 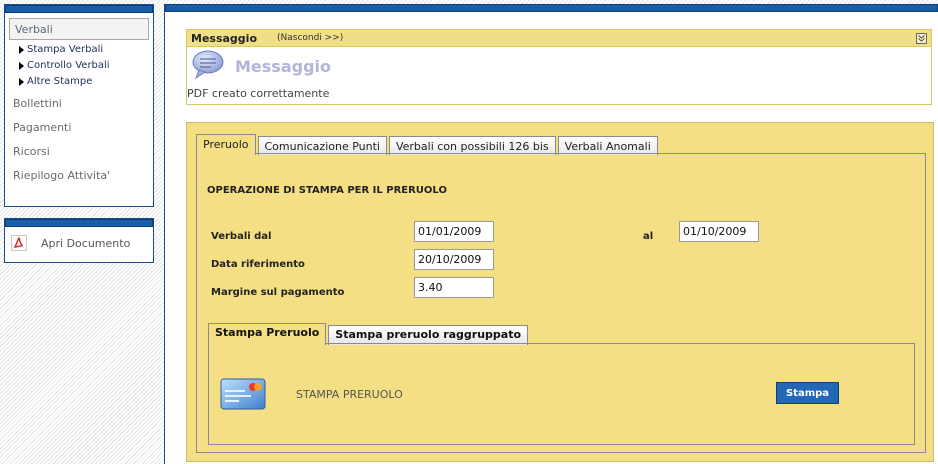 What do you see at coordinates (81, 151) in the screenshot?
I see `sidebar-item-ricorsi: Ricorsi` at bounding box center [81, 151].